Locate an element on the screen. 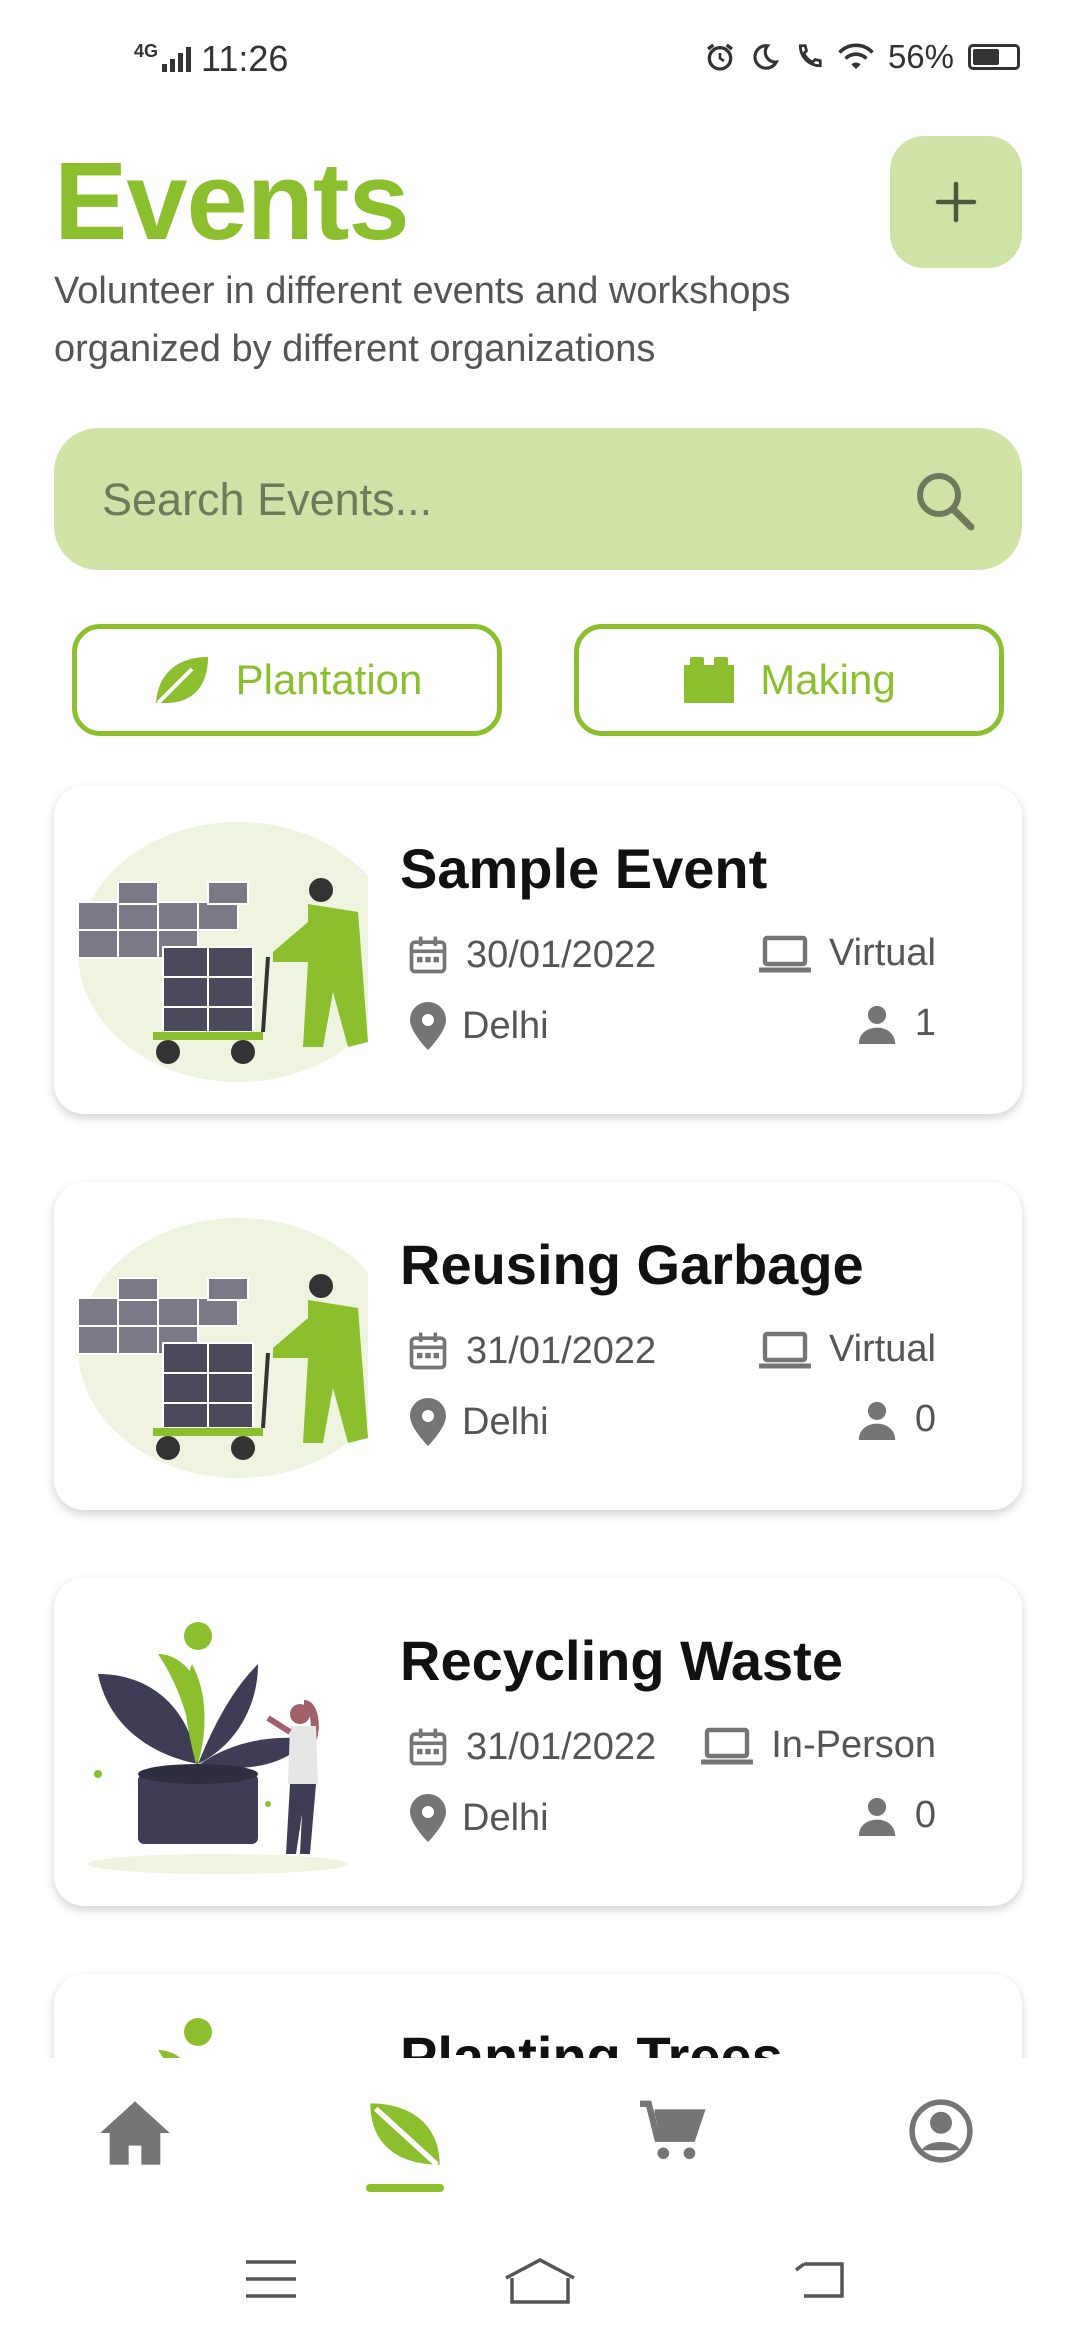  alarm-icon is located at coordinates (719, 57).